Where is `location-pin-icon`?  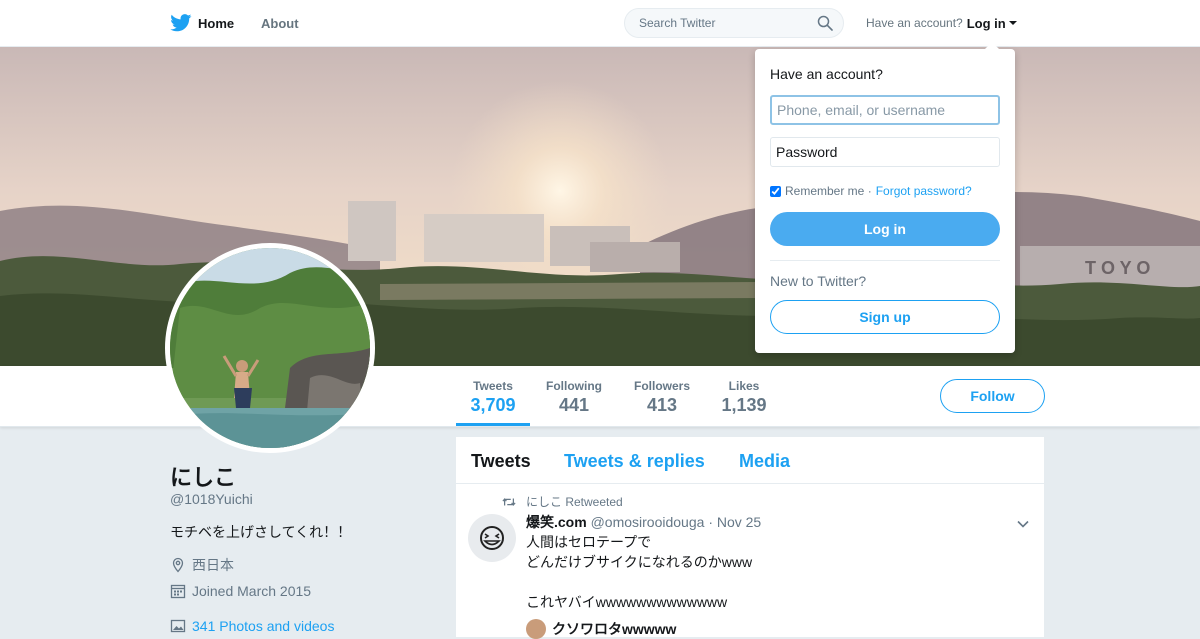 location-pin-icon is located at coordinates (178, 565).